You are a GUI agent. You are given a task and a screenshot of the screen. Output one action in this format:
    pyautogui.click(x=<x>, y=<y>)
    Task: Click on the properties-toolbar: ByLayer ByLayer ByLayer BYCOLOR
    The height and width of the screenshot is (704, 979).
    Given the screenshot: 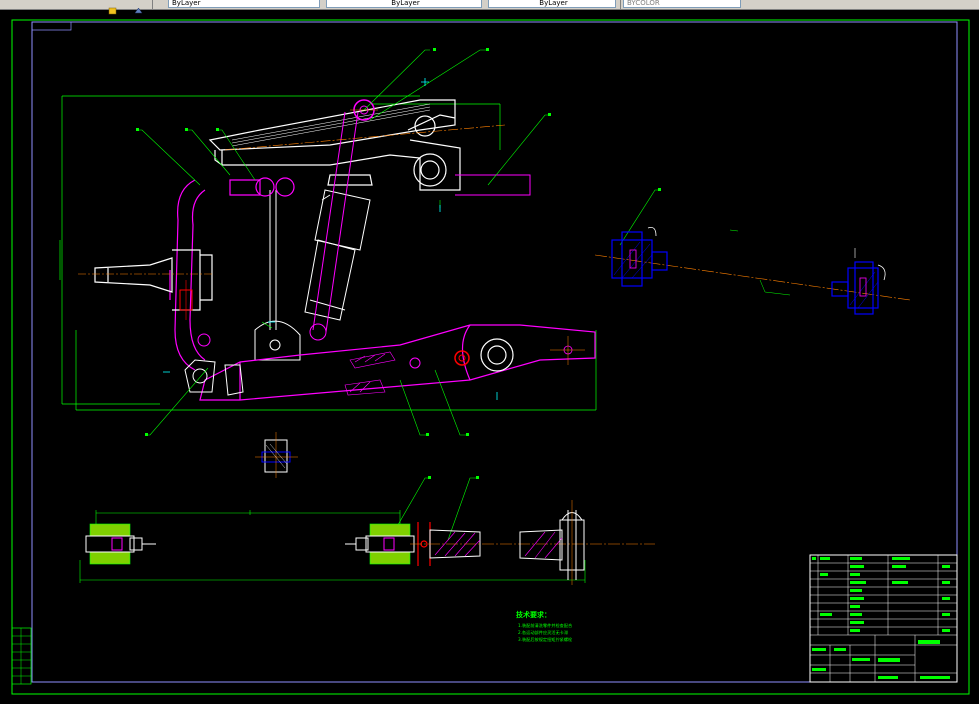 What is the action you would take?
    pyautogui.click(x=489, y=7)
    